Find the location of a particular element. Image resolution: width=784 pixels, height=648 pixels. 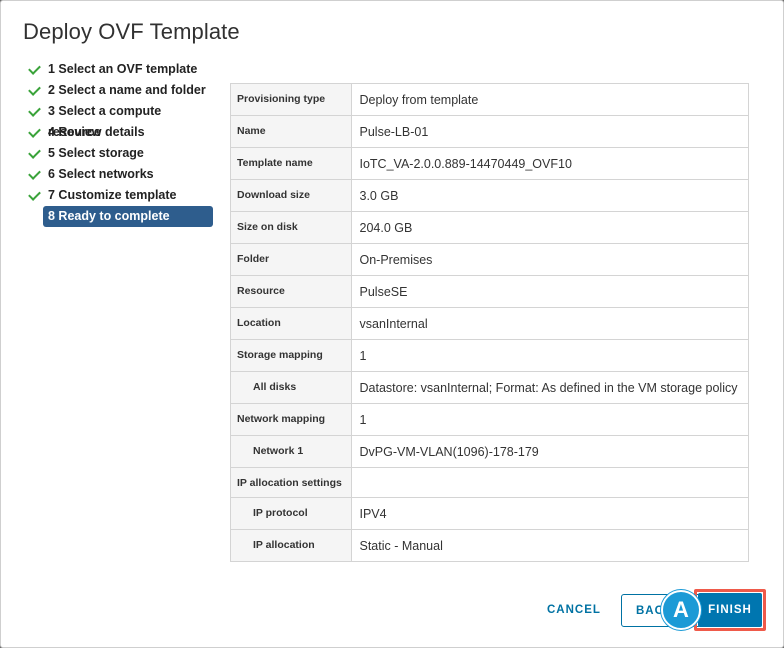

row-key: IP allocation is located at coordinates (291, 545).